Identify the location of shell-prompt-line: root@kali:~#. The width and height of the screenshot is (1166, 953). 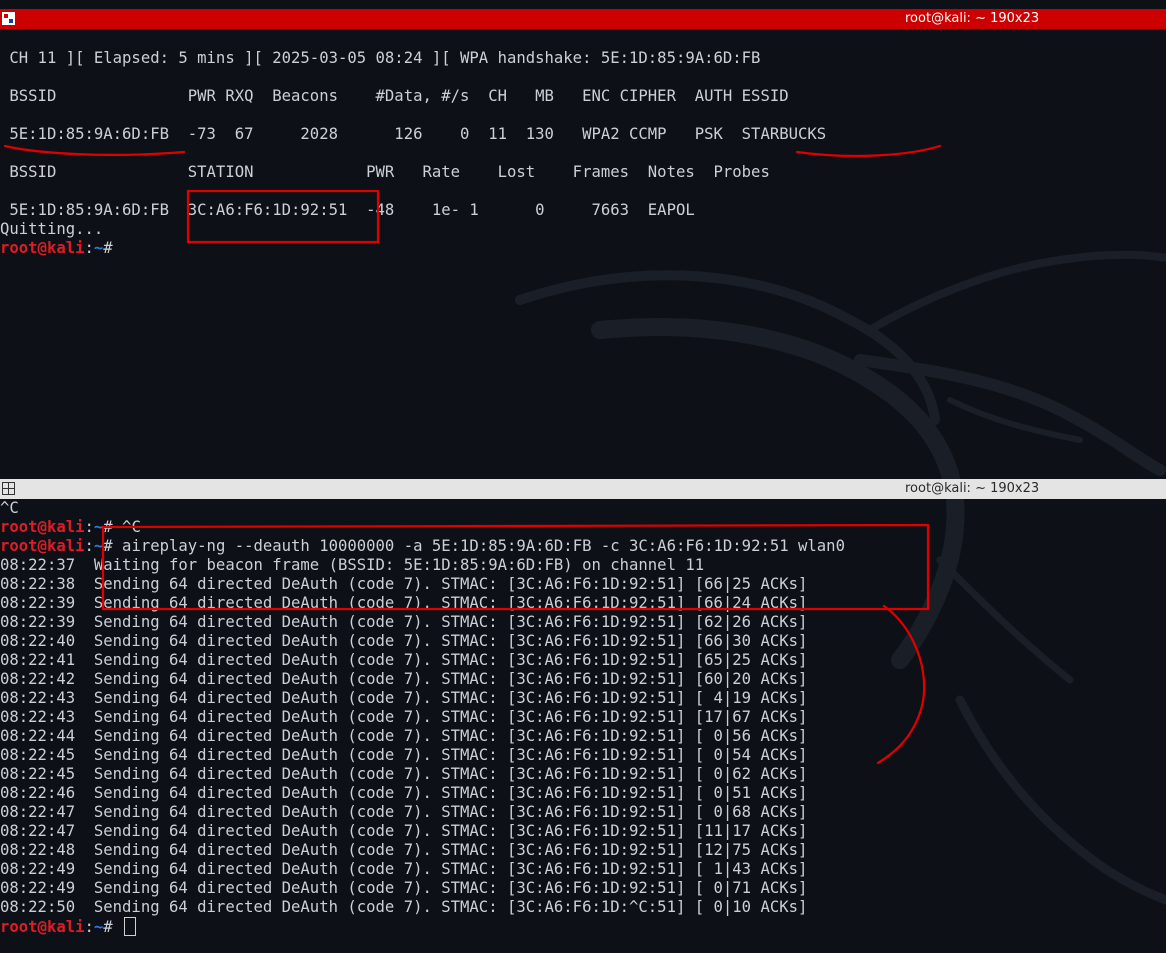
(68, 926).